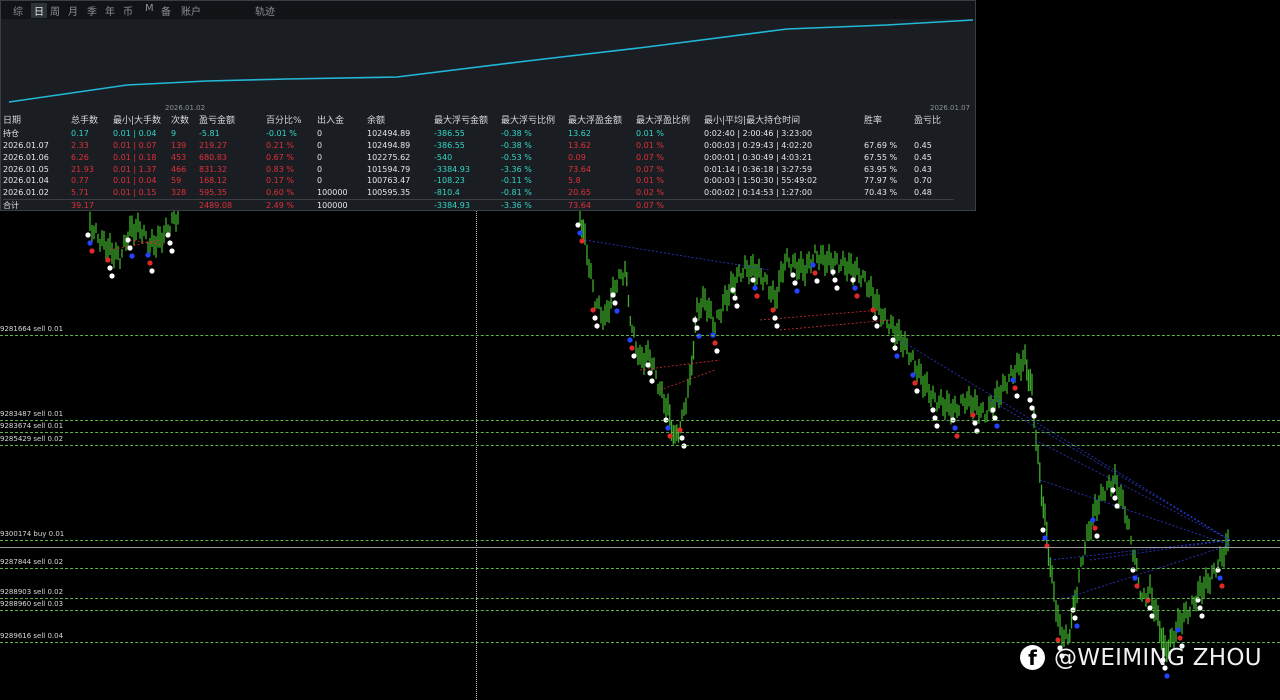  I want to click on stats-cell: 0.07 %, so click(650, 169).